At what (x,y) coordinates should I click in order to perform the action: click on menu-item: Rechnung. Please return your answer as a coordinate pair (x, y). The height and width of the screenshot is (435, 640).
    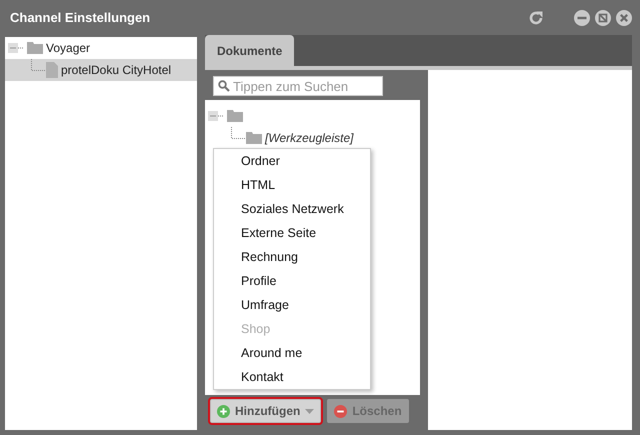
    Looking at the image, I should click on (292, 257).